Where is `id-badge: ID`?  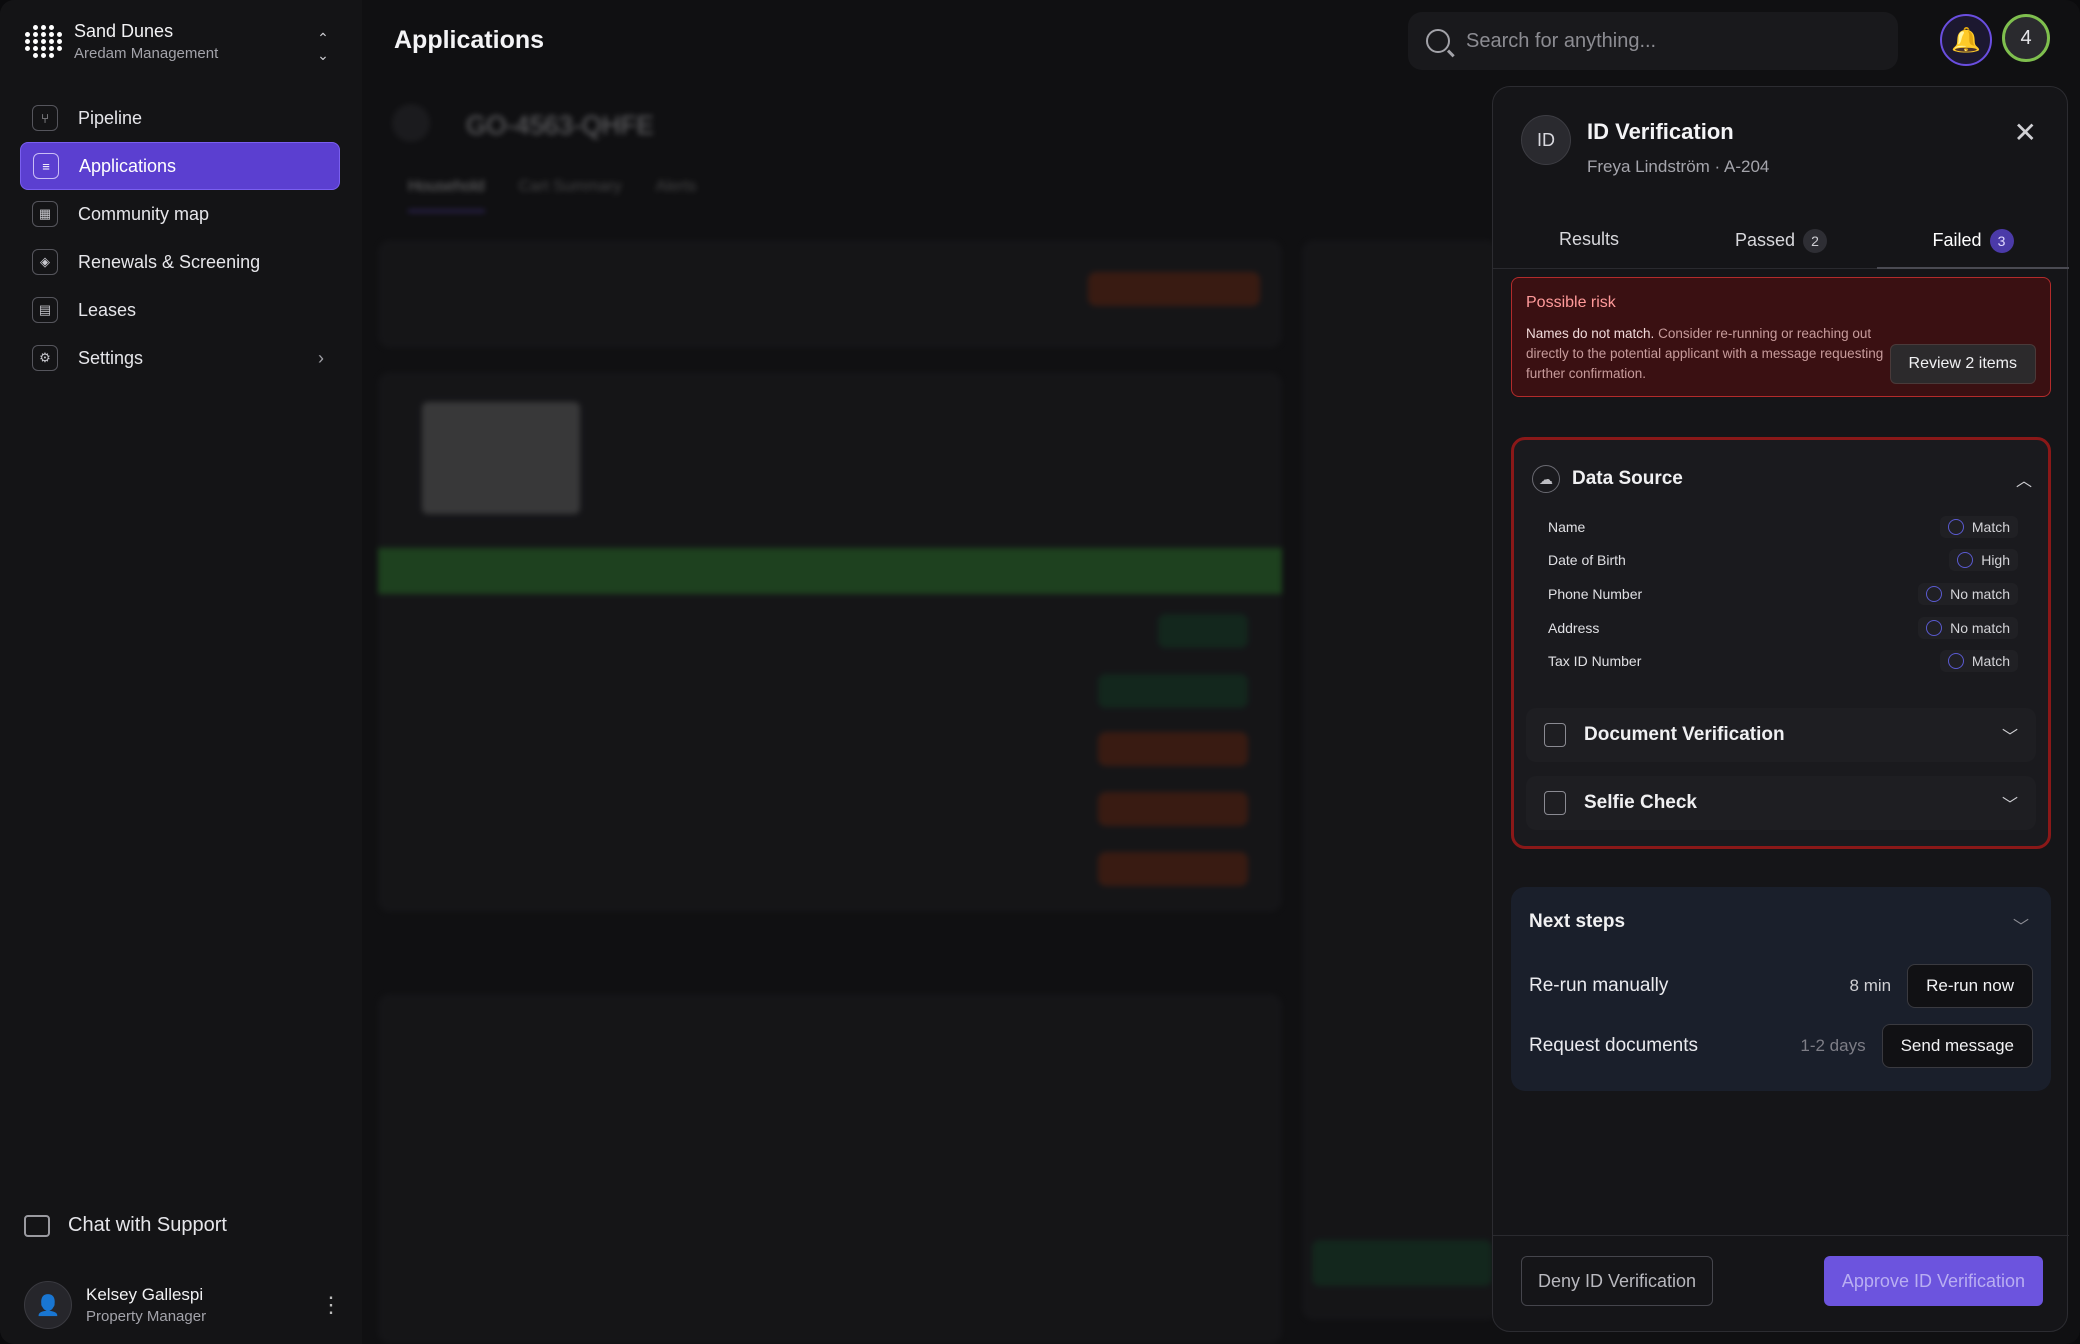
id-badge: ID is located at coordinates (1546, 140).